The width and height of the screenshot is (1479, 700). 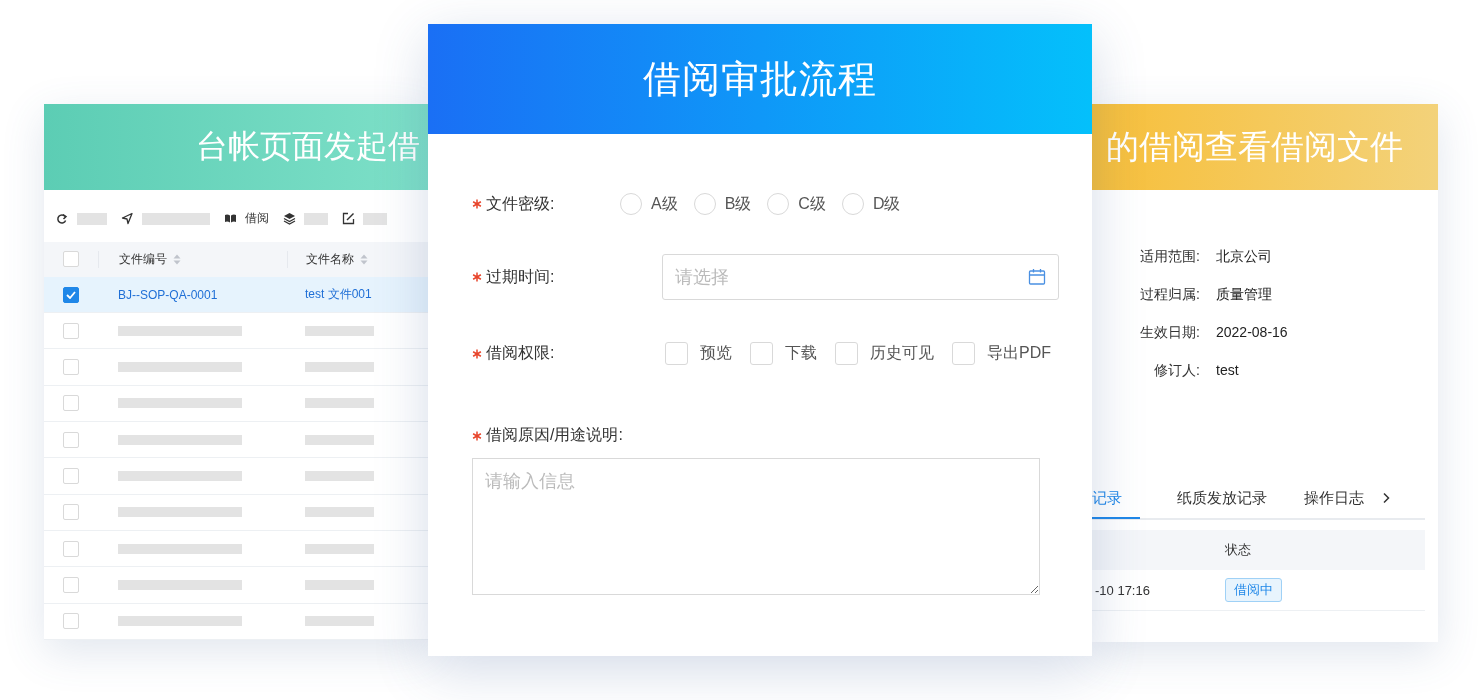 I want to click on detail-value: 2022-08-16, so click(x=1252, y=333).